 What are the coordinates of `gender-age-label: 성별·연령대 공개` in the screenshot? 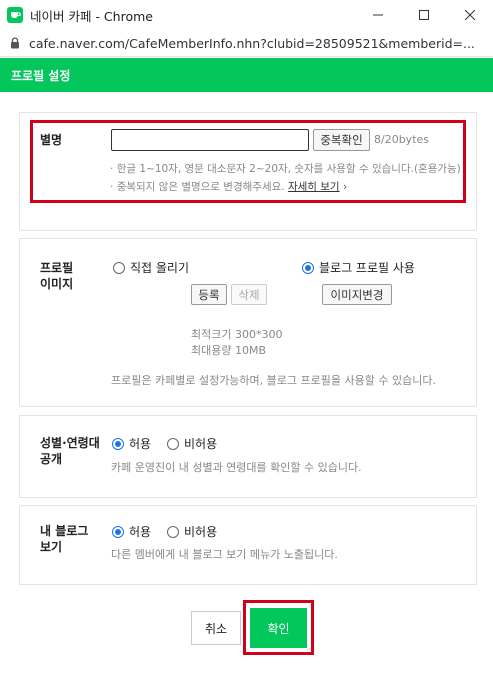 It's located at (70, 451).